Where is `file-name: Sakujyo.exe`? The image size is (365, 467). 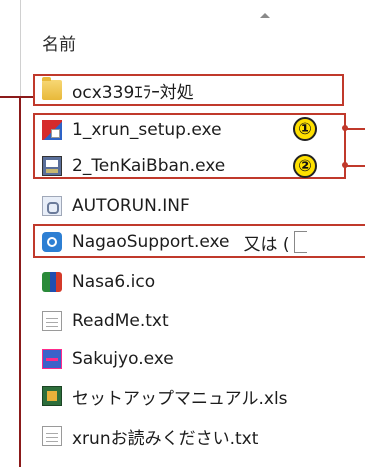 file-name: Sakujyo.exe is located at coordinates (123, 359).